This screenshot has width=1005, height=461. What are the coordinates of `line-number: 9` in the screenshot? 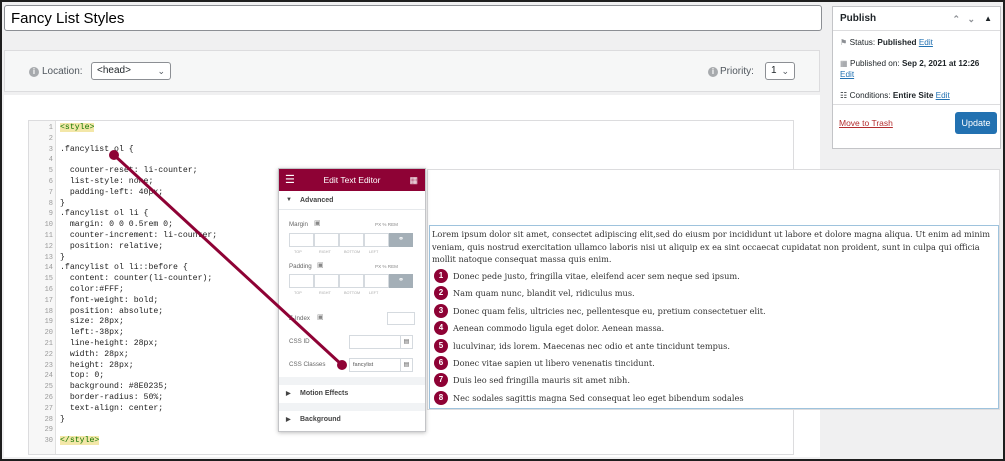 It's located at (50, 214).